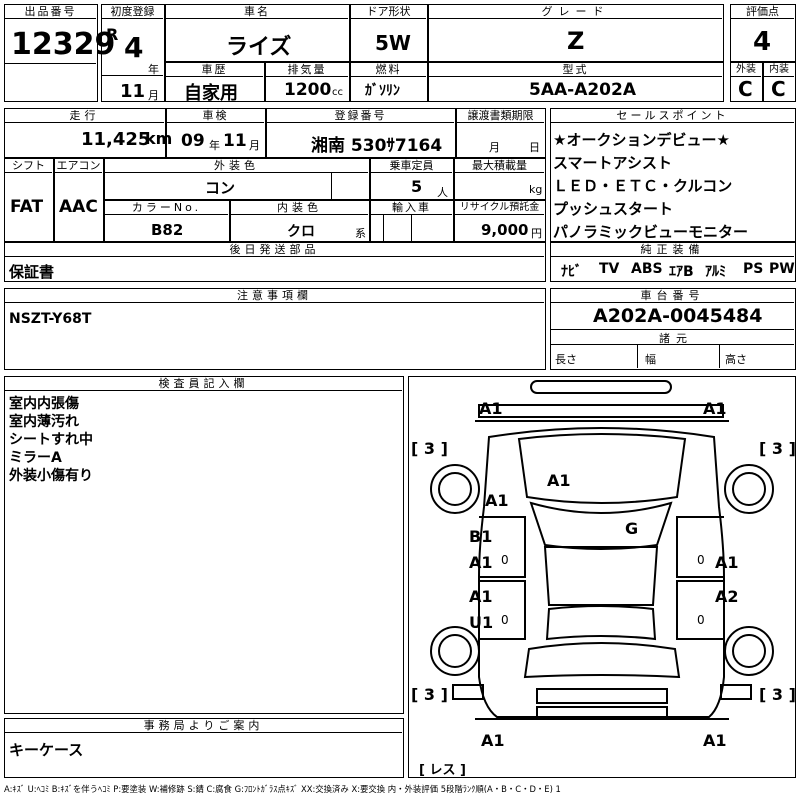 This screenshot has height=800, width=800. I want to click on label-front-door-left-2: A1, so click(481, 562).